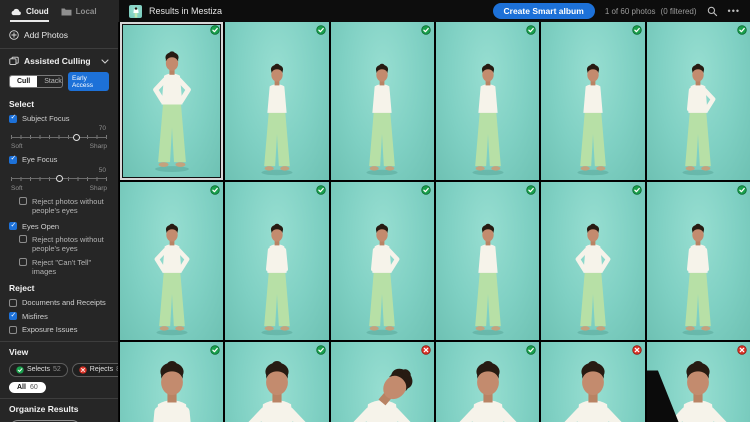  What do you see at coordinates (38, 369) in the screenshot?
I see `selects-filter-button: Selects 52` at bounding box center [38, 369].